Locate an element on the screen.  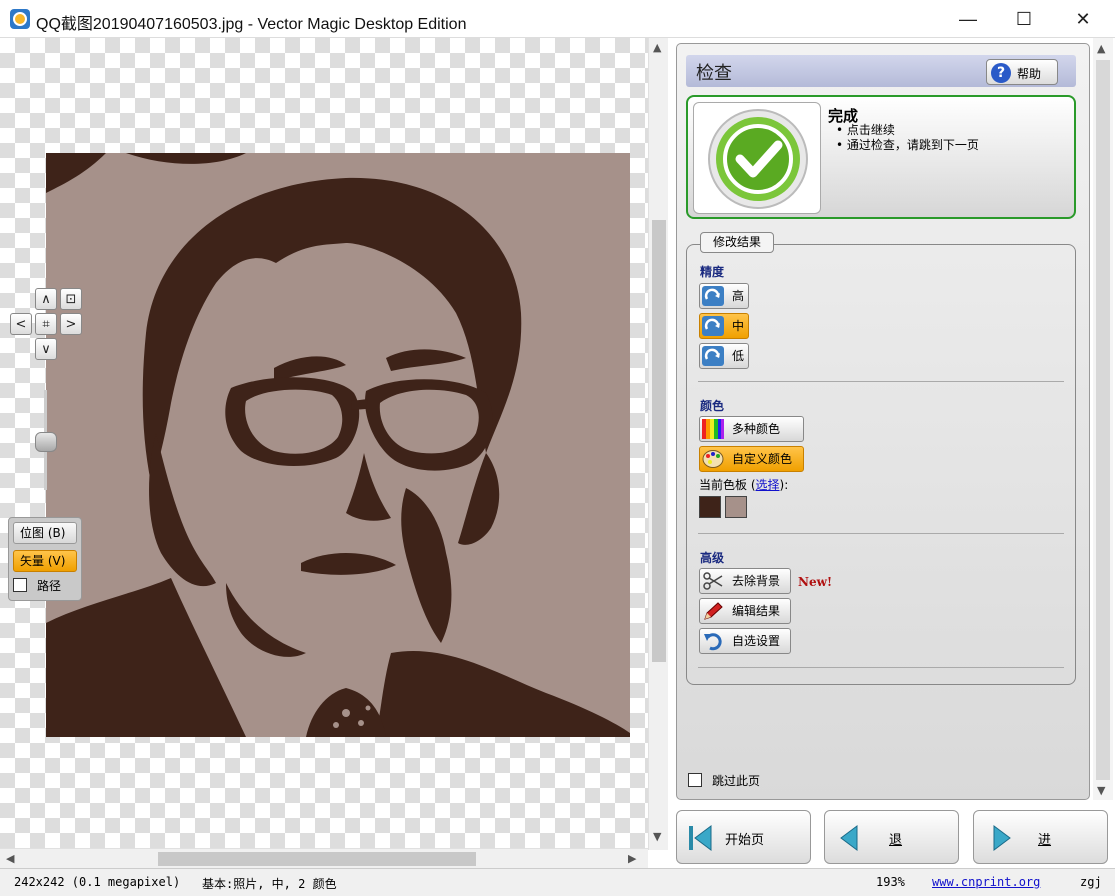
close-button: ✕ is located at coordinates (1083, 19).